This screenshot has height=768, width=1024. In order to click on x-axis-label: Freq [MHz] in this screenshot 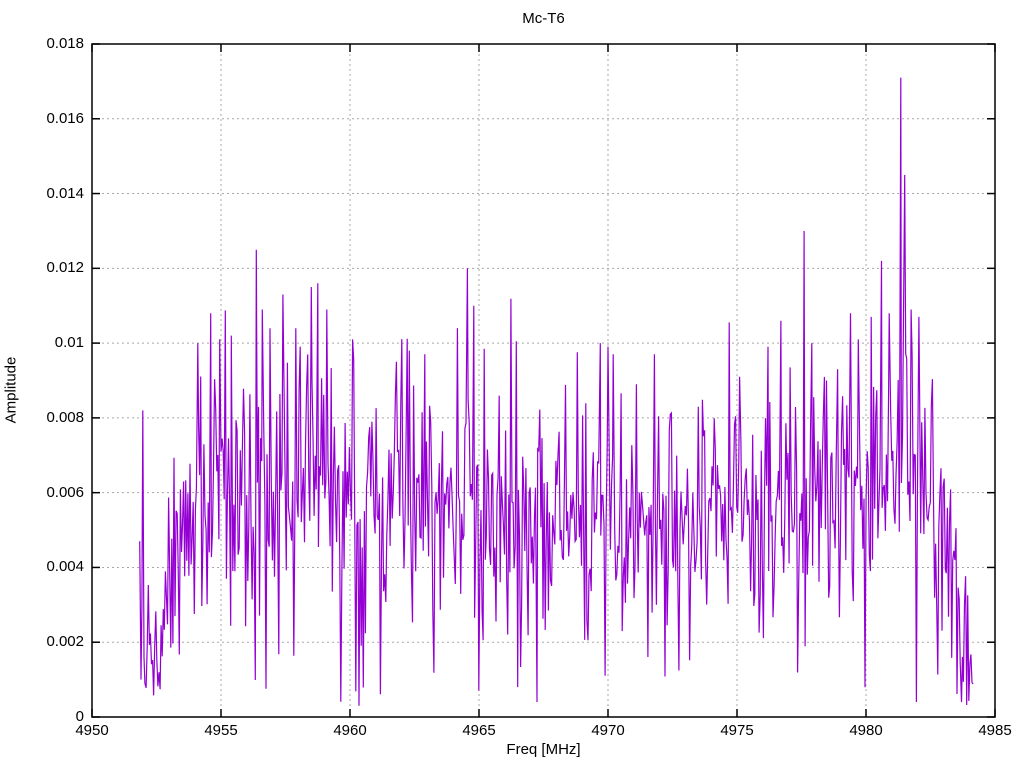, I will do `click(543, 749)`.